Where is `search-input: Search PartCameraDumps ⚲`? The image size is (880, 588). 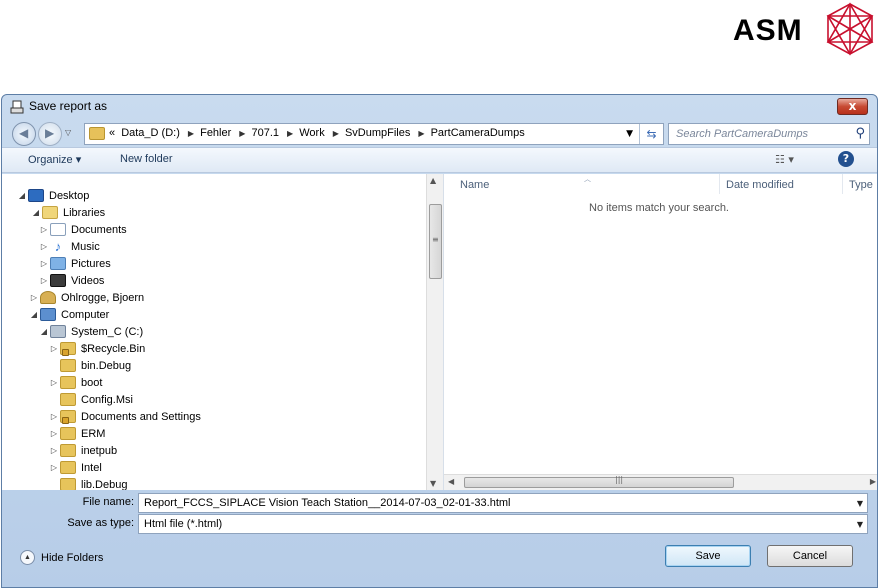 search-input: Search PartCameraDumps ⚲ is located at coordinates (769, 134).